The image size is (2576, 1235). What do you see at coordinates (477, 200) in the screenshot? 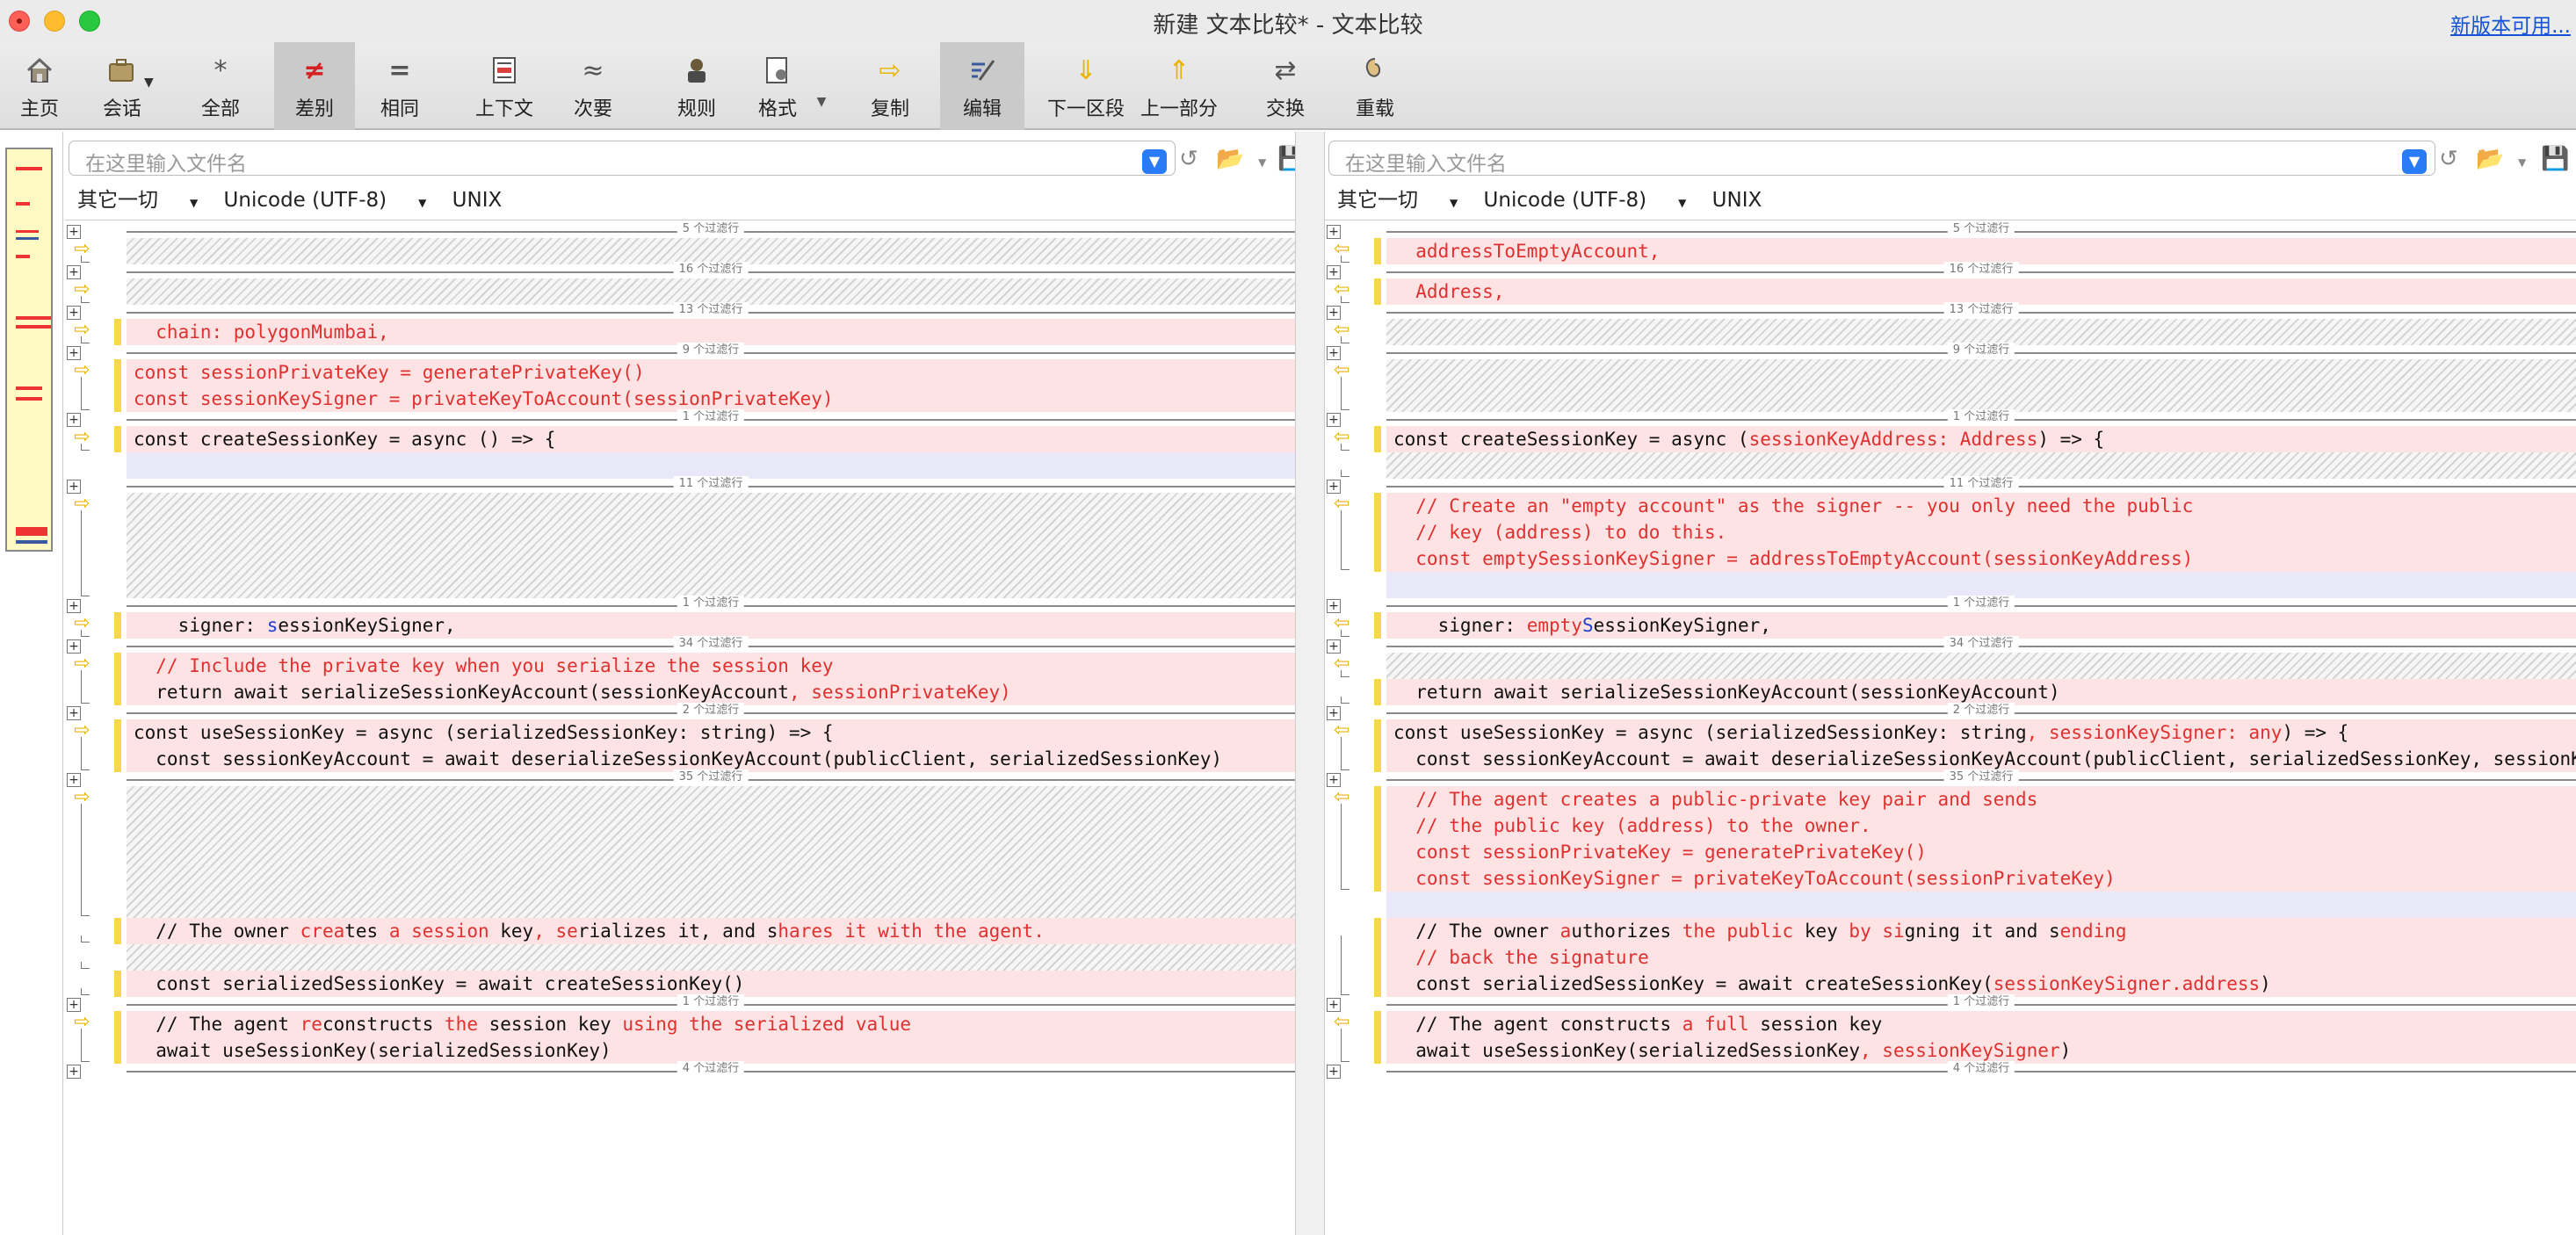
I see `left-line-ending: UNIX` at bounding box center [477, 200].